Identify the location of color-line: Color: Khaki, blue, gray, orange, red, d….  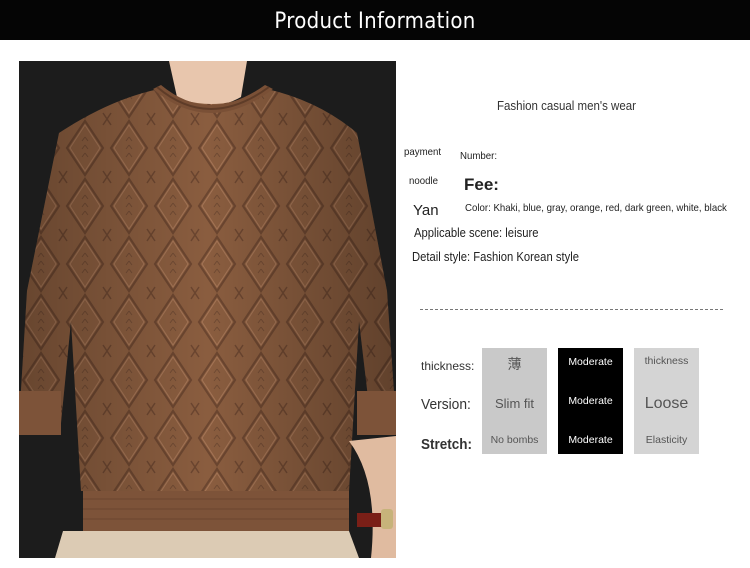
(596, 208).